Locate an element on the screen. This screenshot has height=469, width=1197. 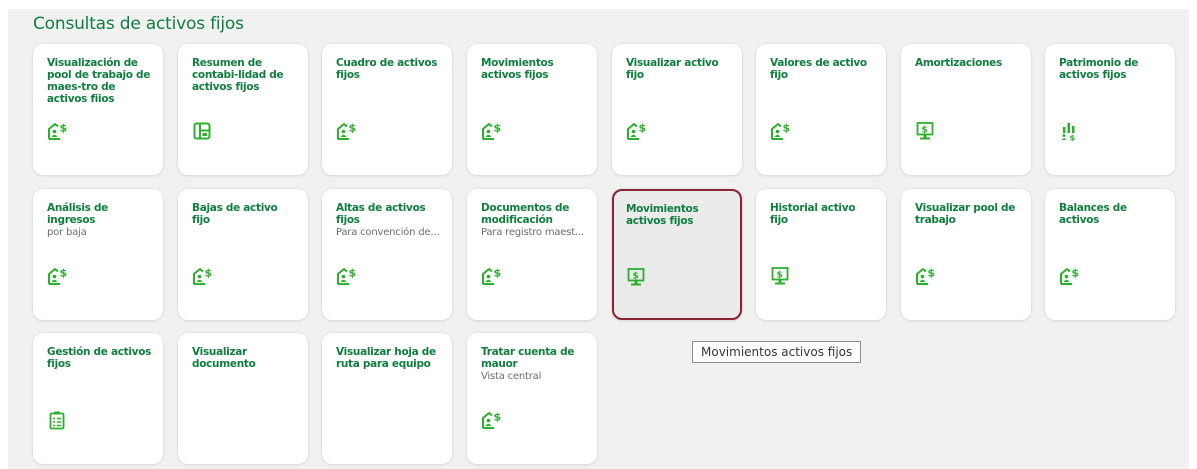
tile-subtitle: Vista central is located at coordinates (511, 376).